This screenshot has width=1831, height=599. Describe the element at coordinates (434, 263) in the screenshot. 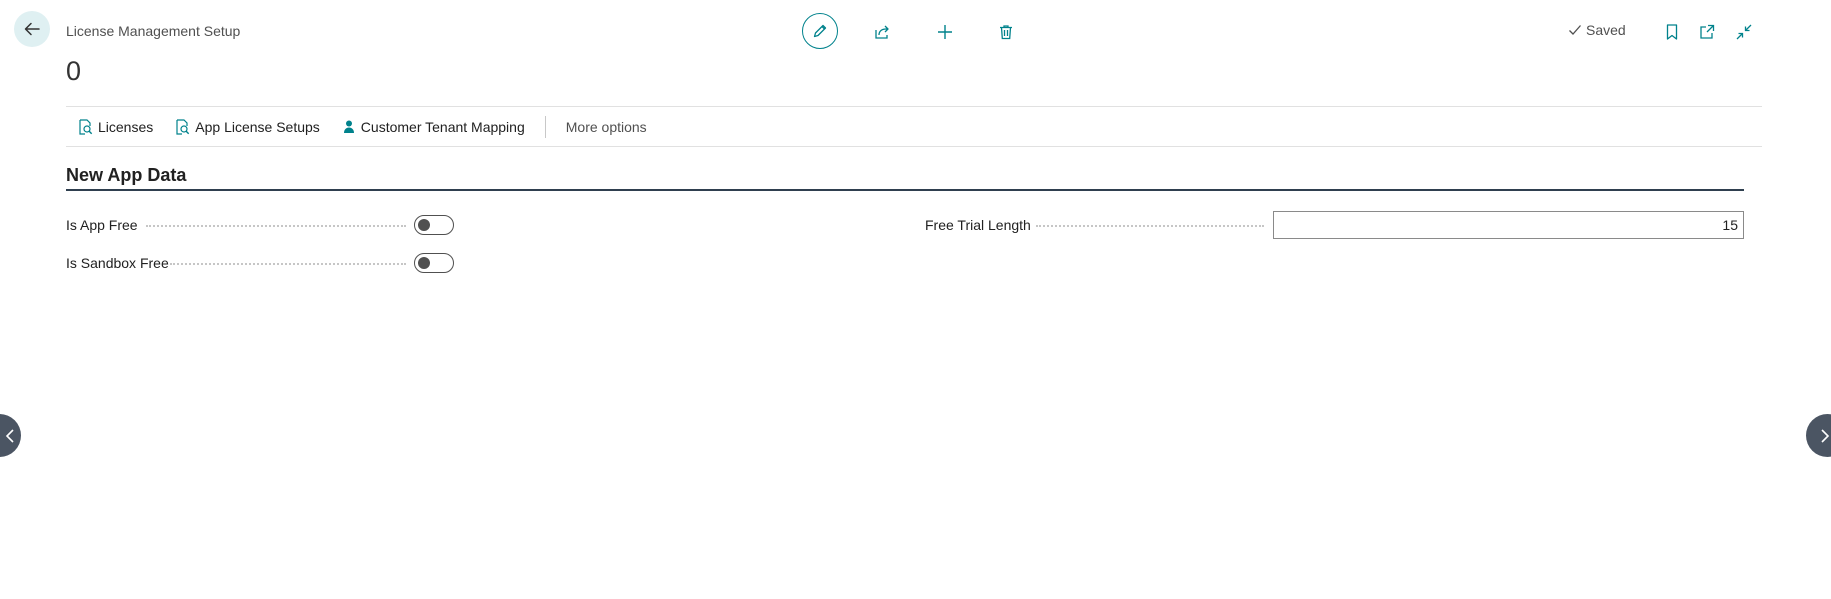

I see `is-sandbox-free-toggle` at that location.